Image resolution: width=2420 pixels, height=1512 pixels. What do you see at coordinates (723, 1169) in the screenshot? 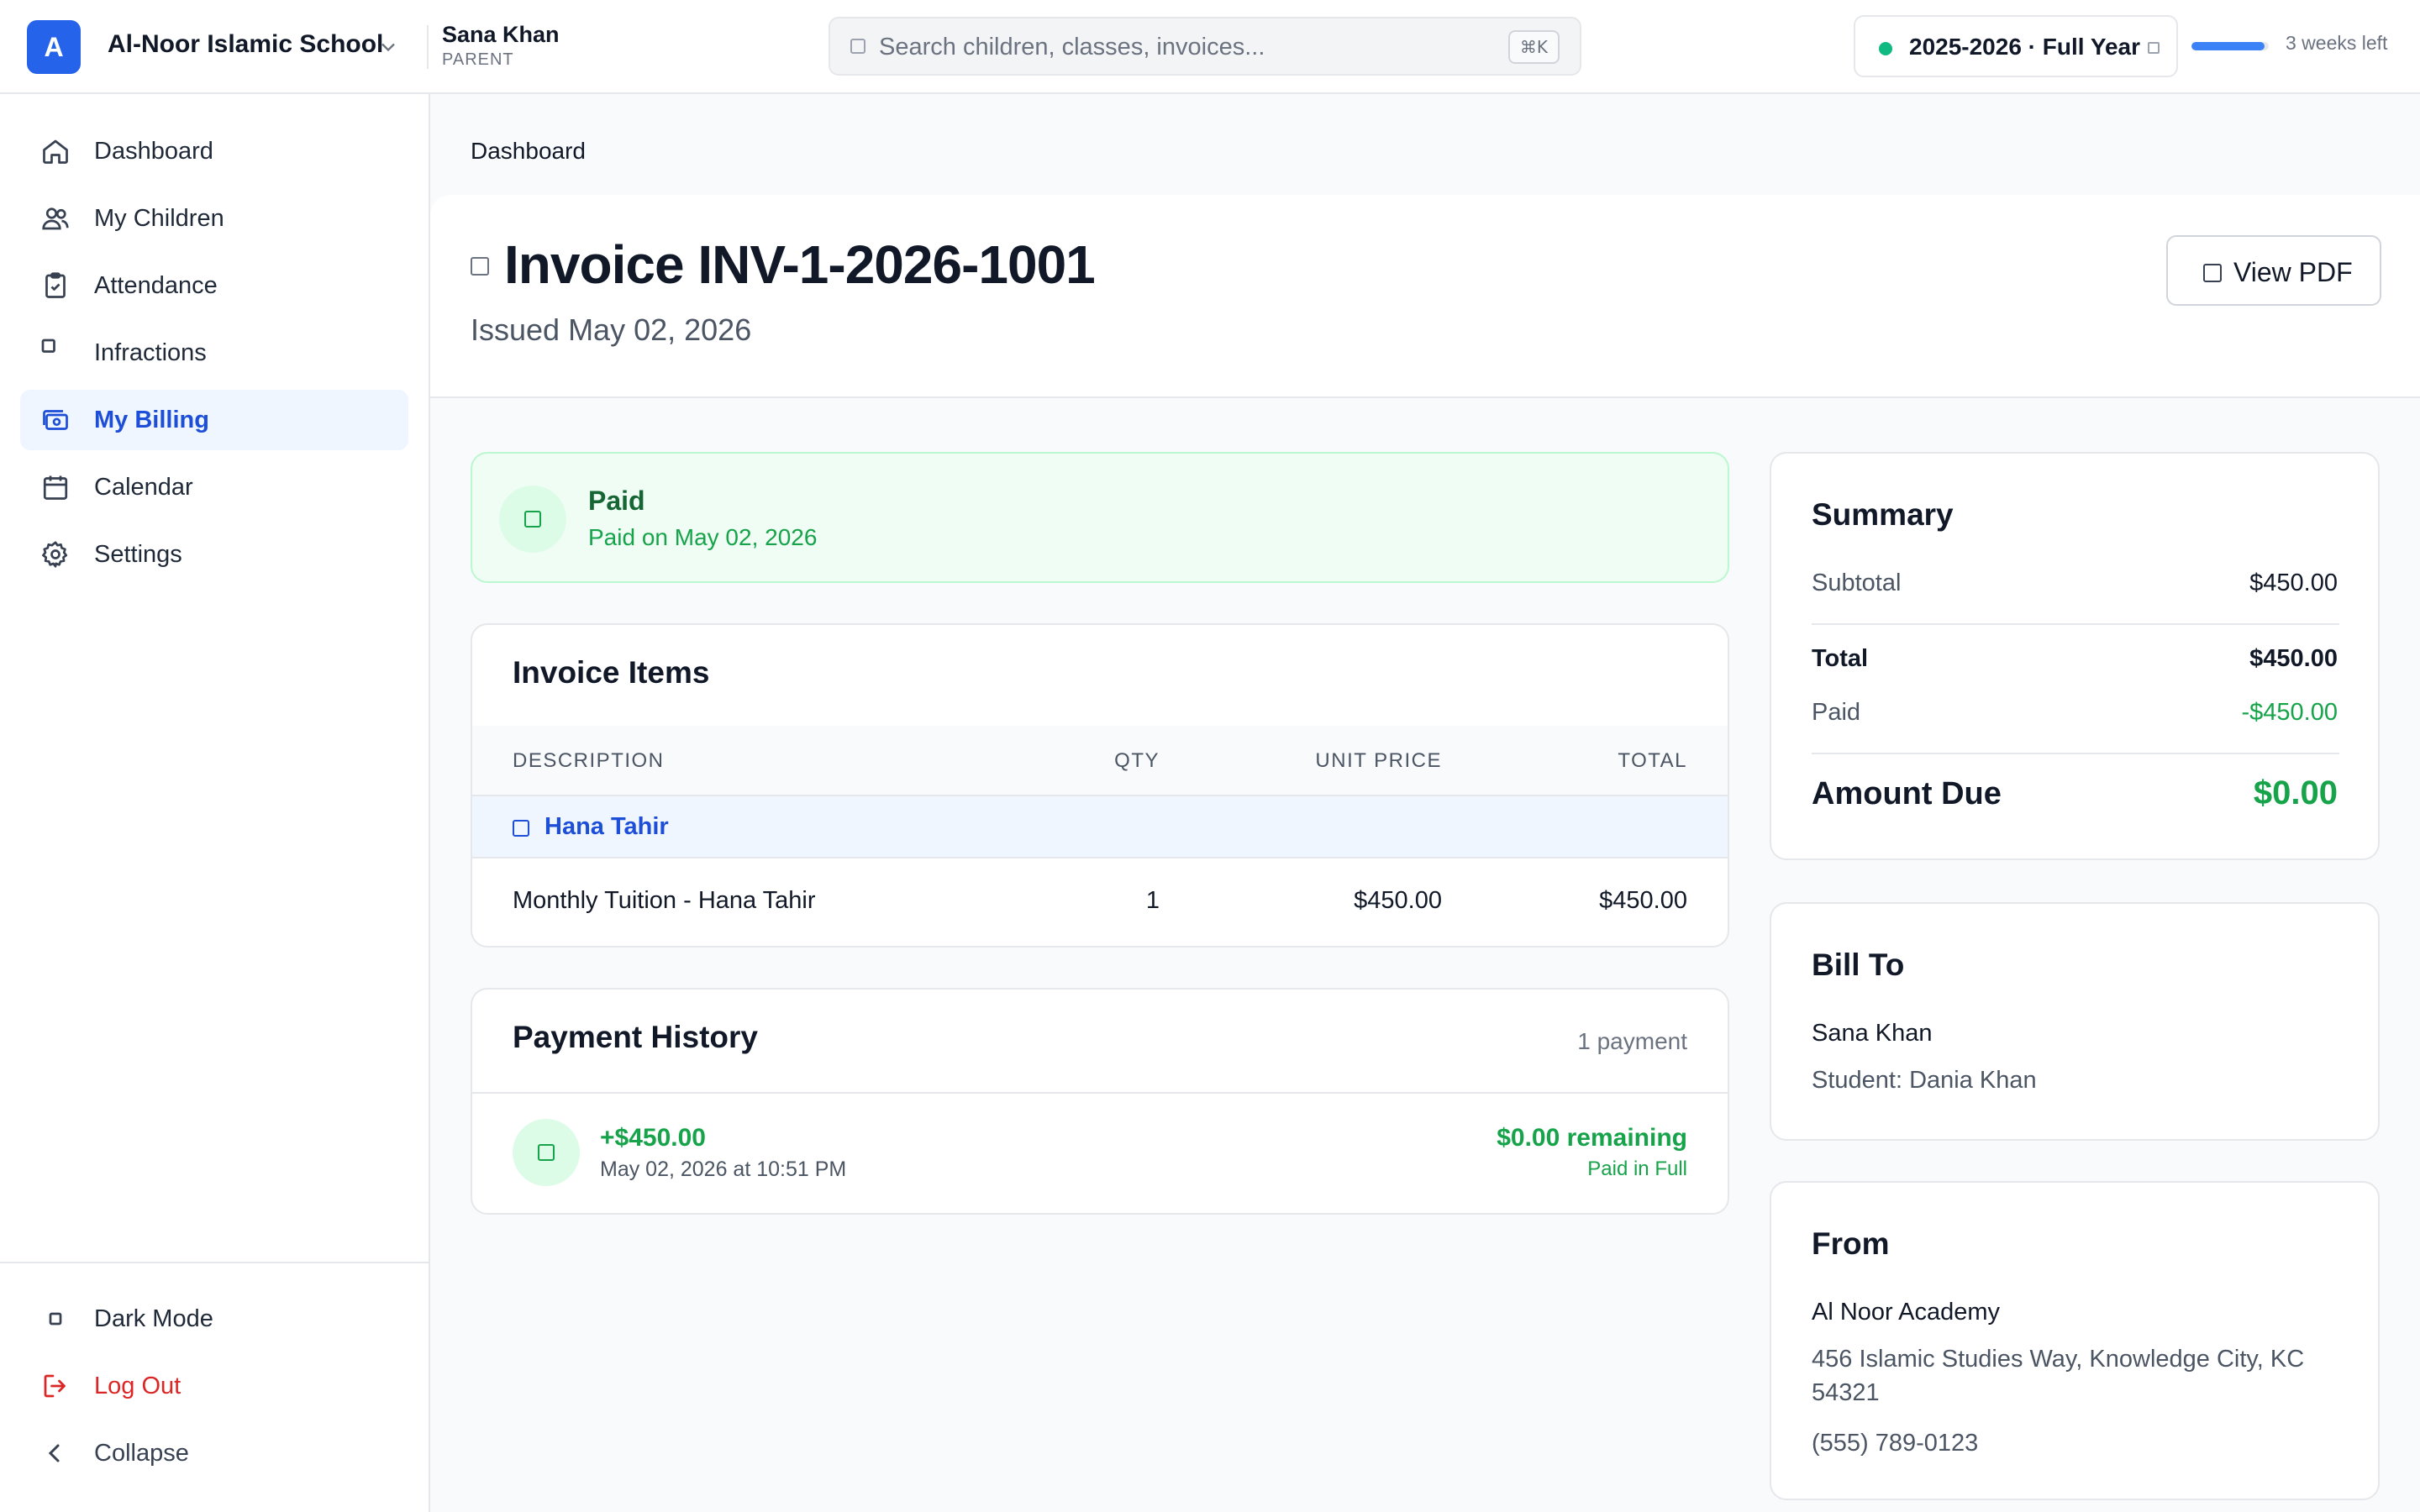
I see `payment-date: May 02, 2026 at 10:51 PM` at bounding box center [723, 1169].